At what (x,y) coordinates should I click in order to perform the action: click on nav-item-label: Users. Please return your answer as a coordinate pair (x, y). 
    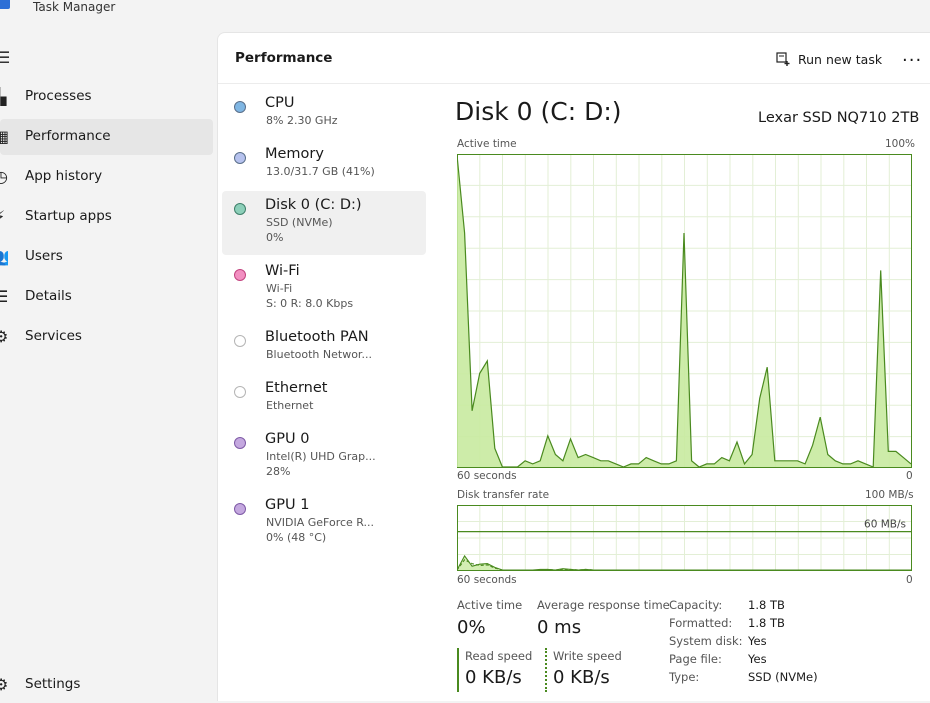
    Looking at the image, I should click on (44, 256).